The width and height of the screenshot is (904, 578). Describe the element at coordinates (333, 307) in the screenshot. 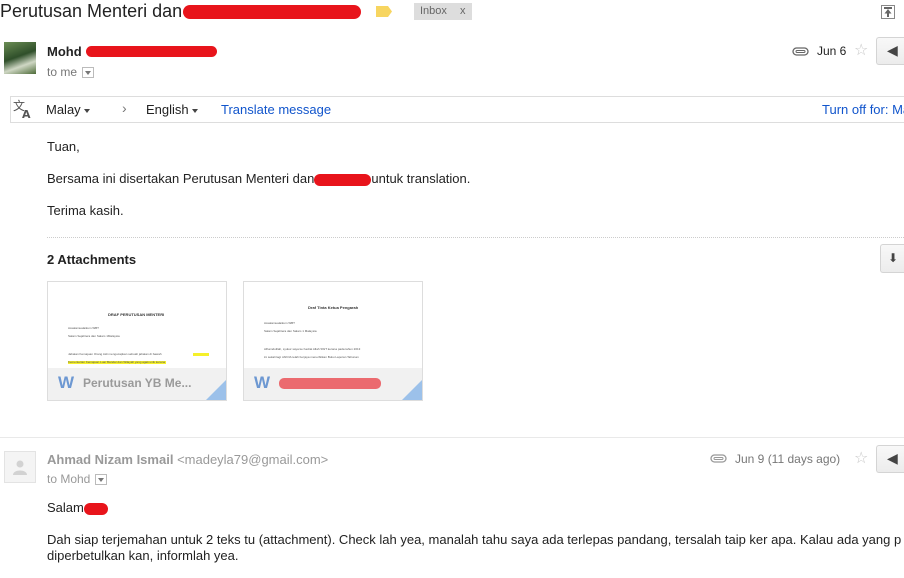

I see `preview-title: Draf Tinta Ketua Pengarah` at that location.